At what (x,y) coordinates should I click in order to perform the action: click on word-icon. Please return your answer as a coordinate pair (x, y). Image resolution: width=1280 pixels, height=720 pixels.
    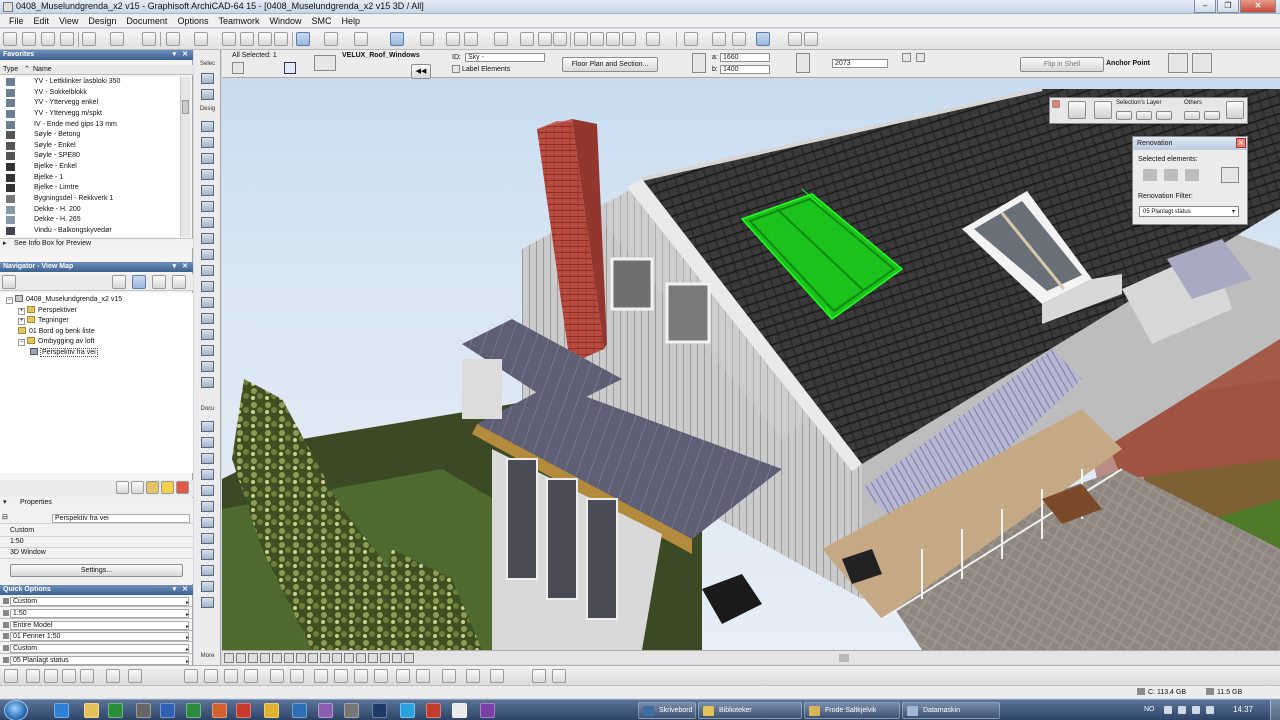
    Looking at the image, I should click on (167, 710).